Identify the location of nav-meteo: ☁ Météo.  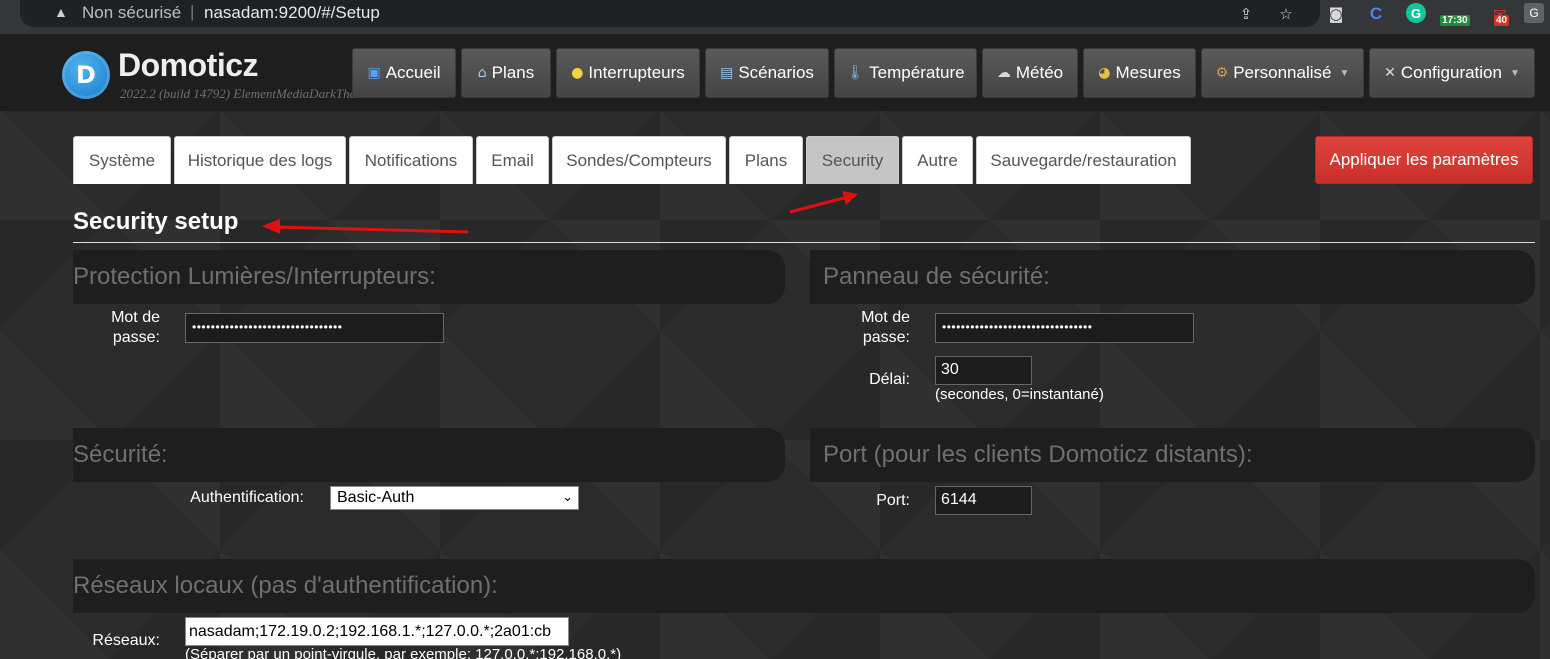
(1030, 73).